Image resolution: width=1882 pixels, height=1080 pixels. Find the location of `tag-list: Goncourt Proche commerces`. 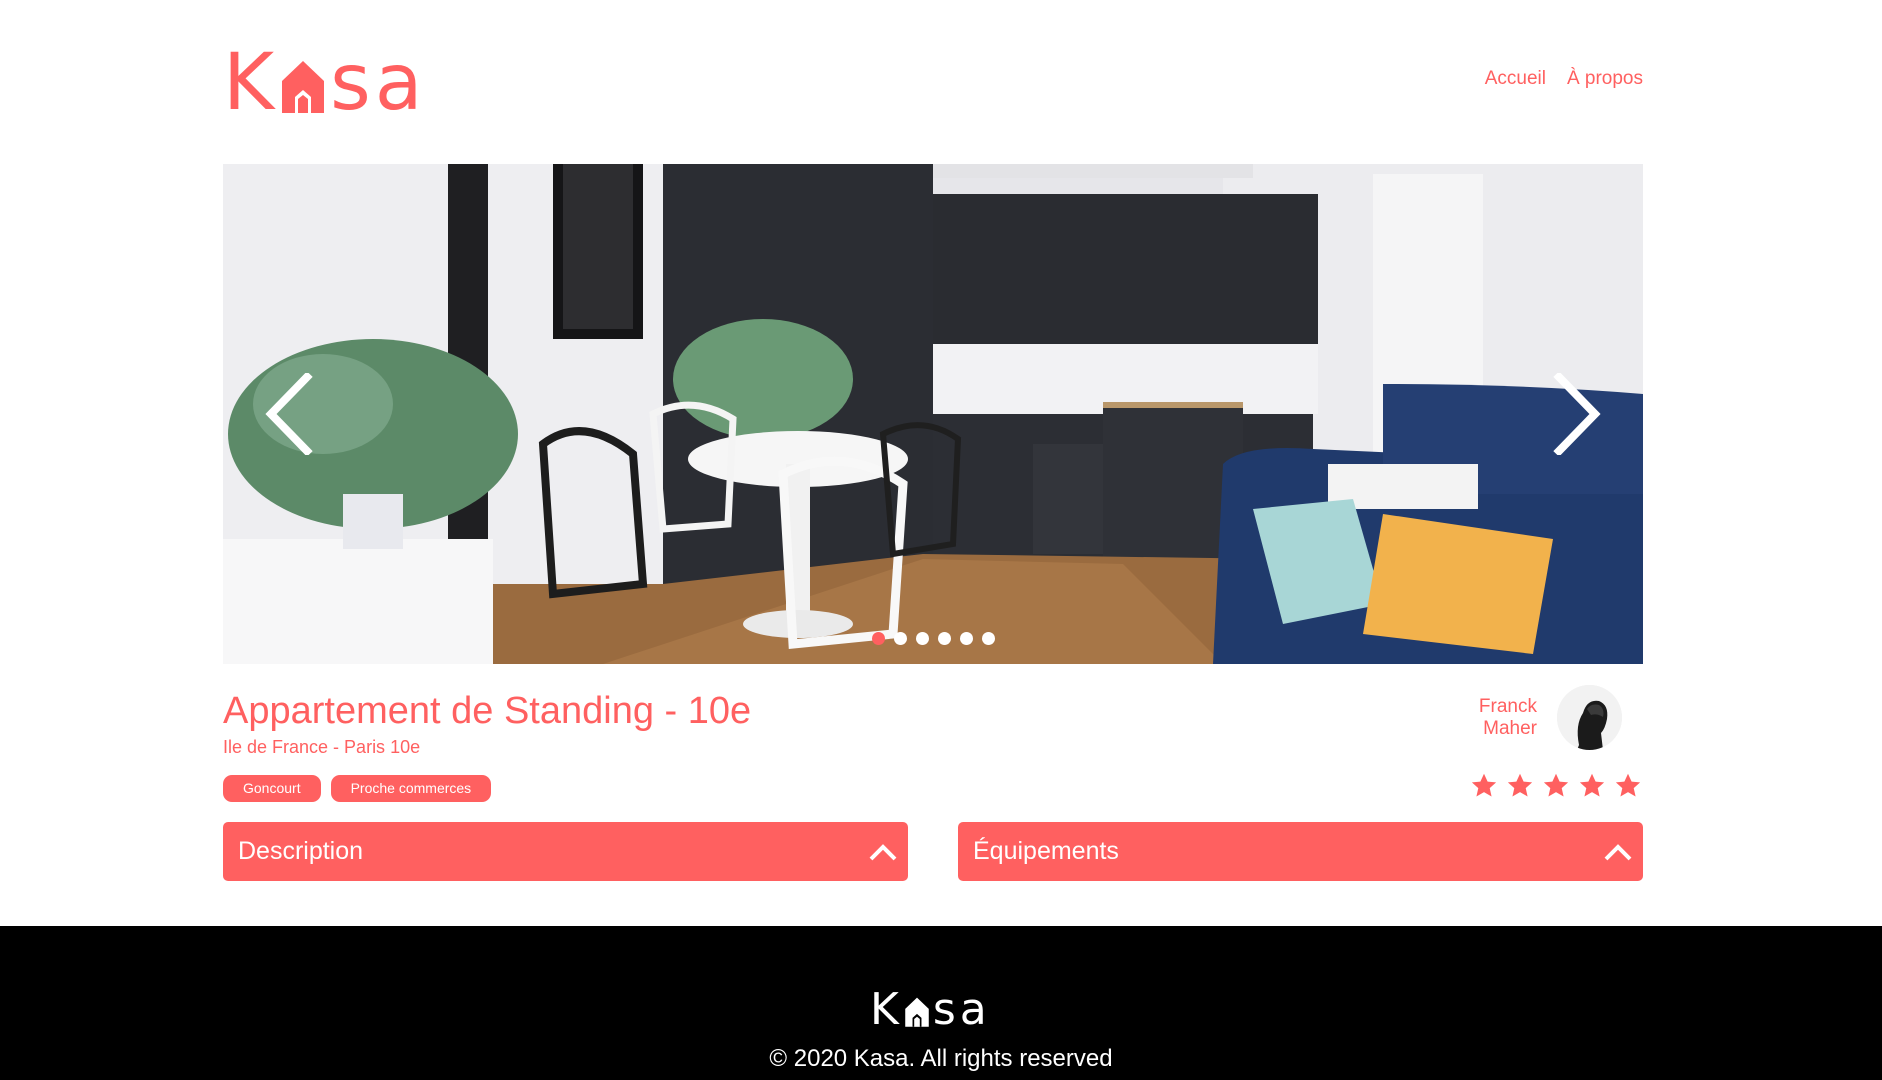

tag-list: Goncourt Proche commerces is located at coordinates (357, 788).